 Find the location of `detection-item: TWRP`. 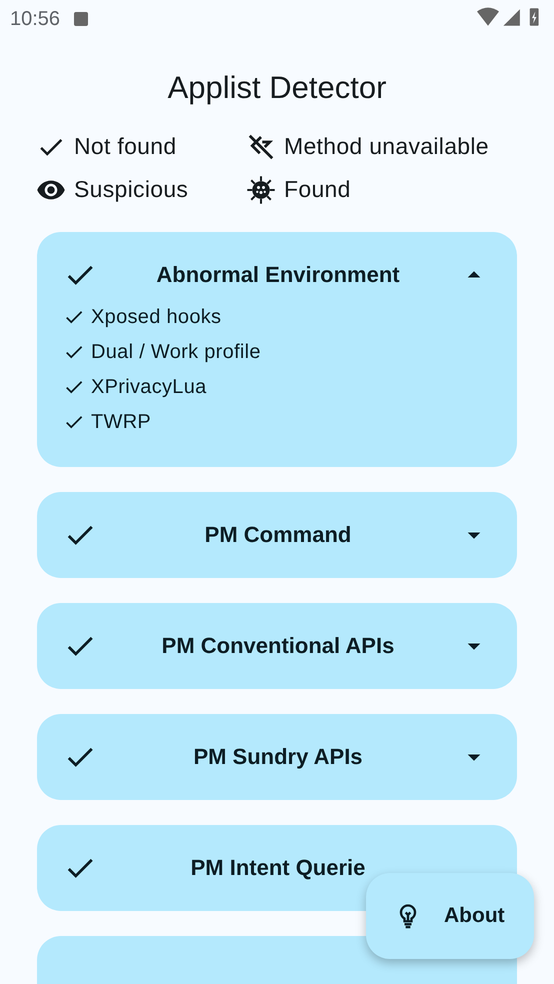

detection-item: TWRP is located at coordinates (121, 422).